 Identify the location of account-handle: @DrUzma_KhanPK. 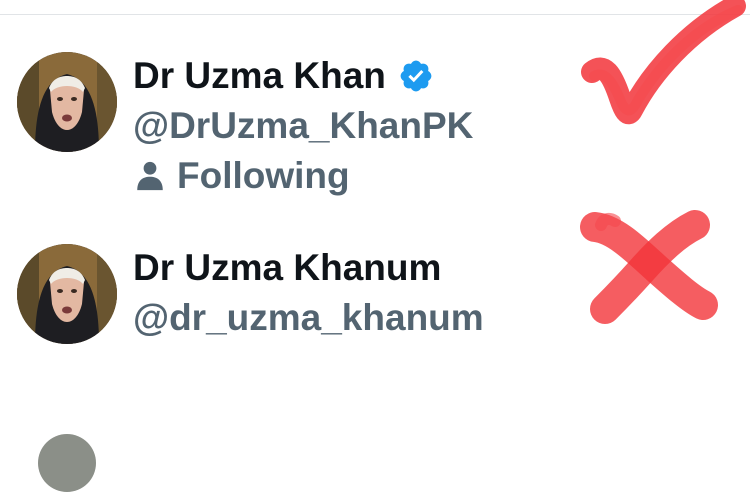
(303, 126).